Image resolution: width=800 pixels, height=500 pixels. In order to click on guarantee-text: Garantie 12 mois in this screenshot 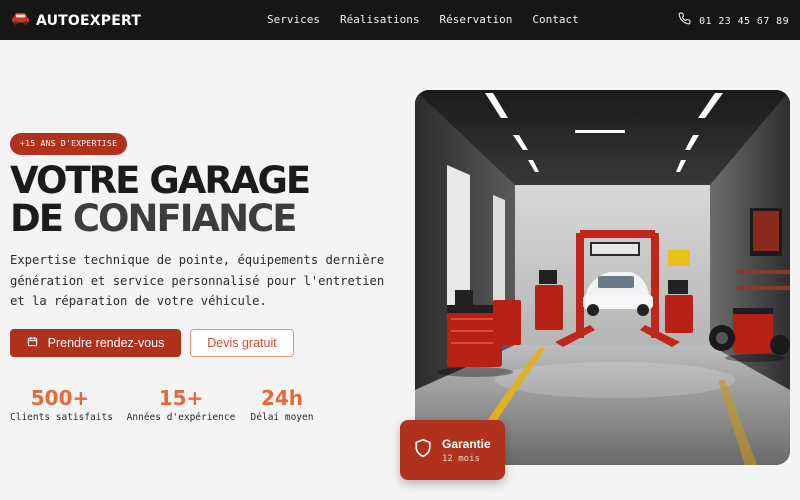, I will do `click(466, 450)`.